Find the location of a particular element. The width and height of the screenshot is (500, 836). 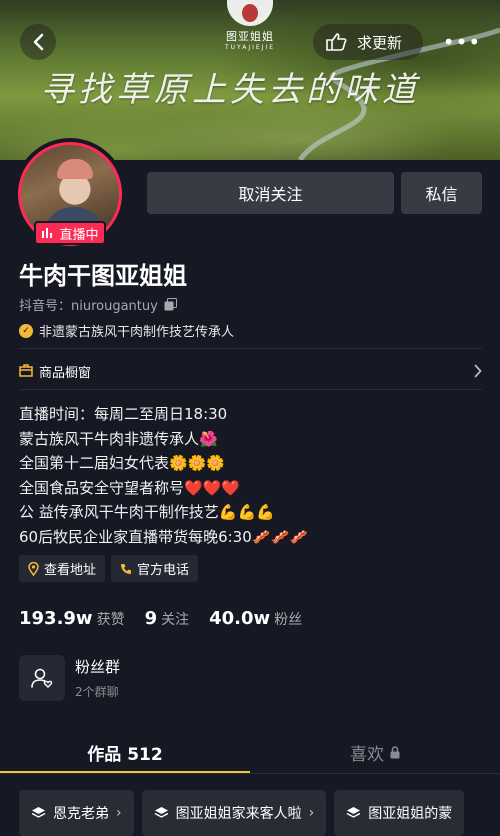

douyin-id-row: 抖音号：niurougantuy is located at coordinates (98, 304).